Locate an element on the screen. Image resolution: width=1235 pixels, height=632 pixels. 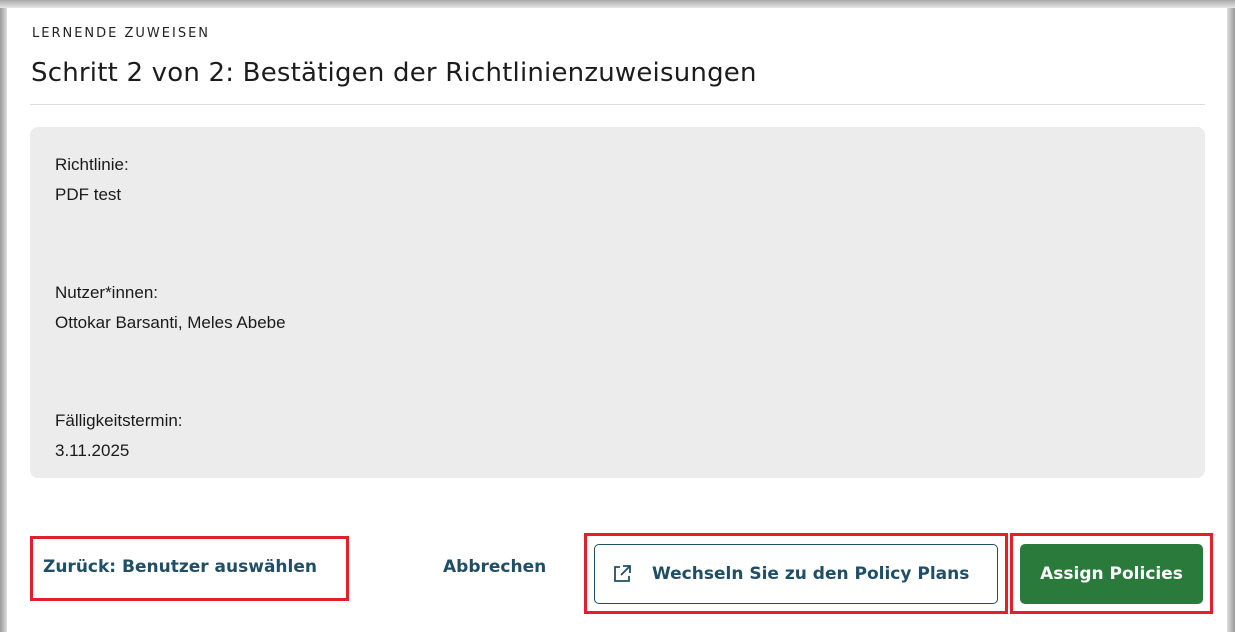
frame-top-edge is located at coordinates (617, 4).